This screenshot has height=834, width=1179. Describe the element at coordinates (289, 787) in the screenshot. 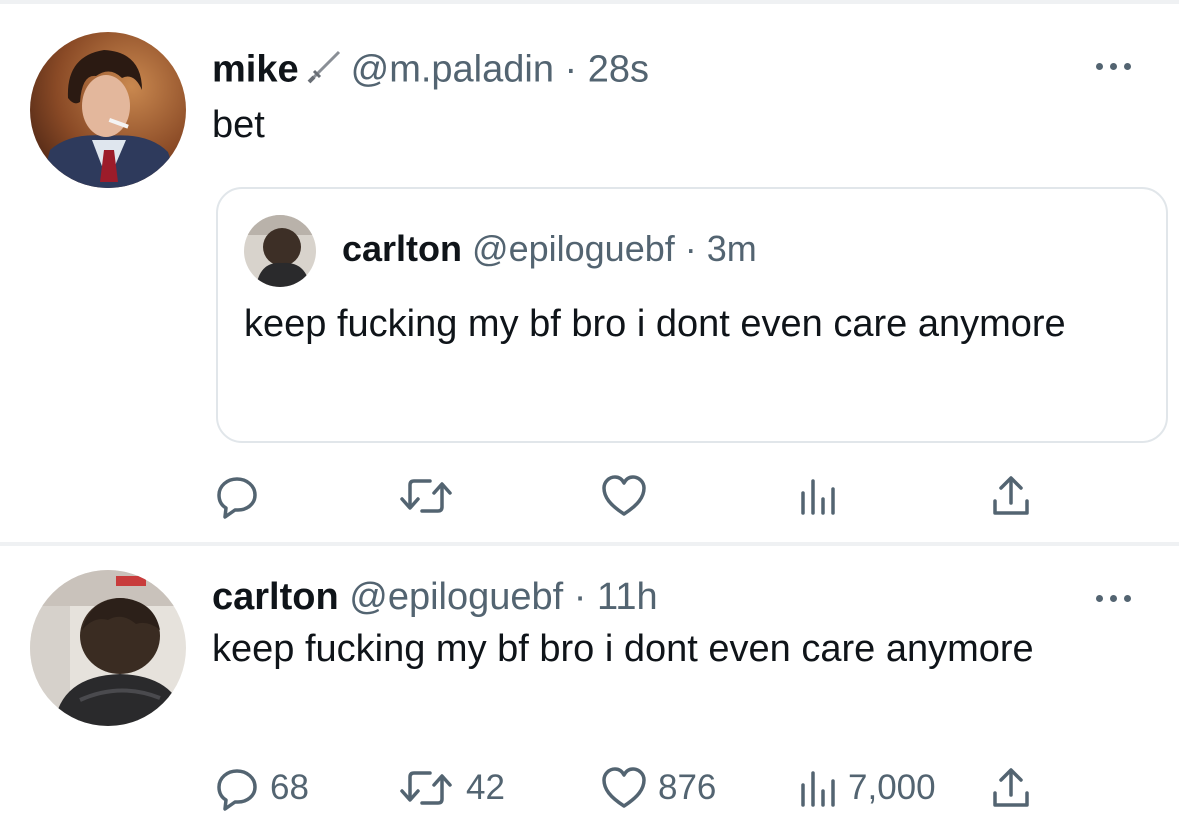

I see `reply-count: 68` at that location.